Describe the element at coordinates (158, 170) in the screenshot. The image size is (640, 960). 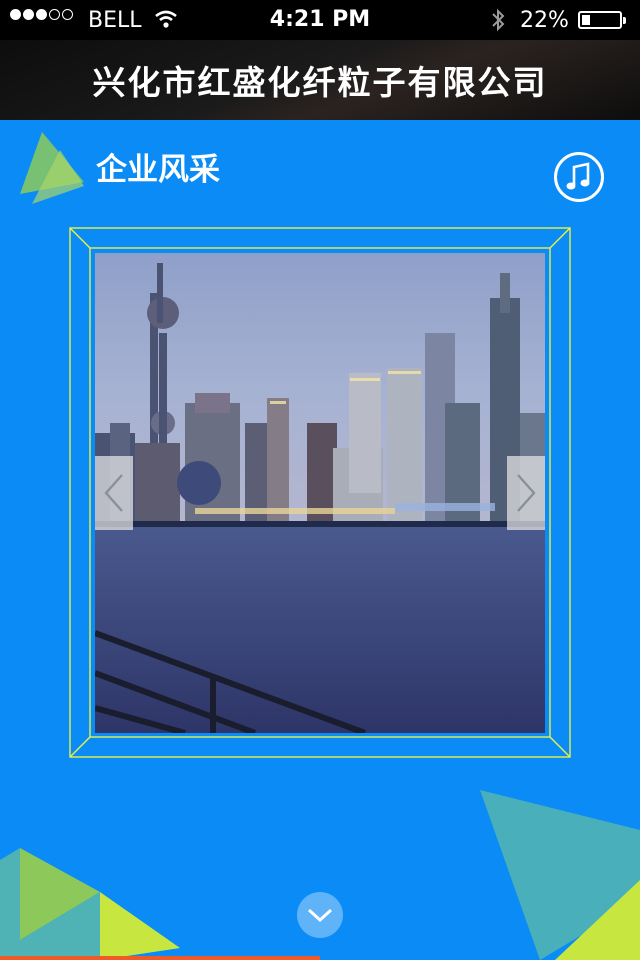
I see `section-title: 企业风采` at that location.